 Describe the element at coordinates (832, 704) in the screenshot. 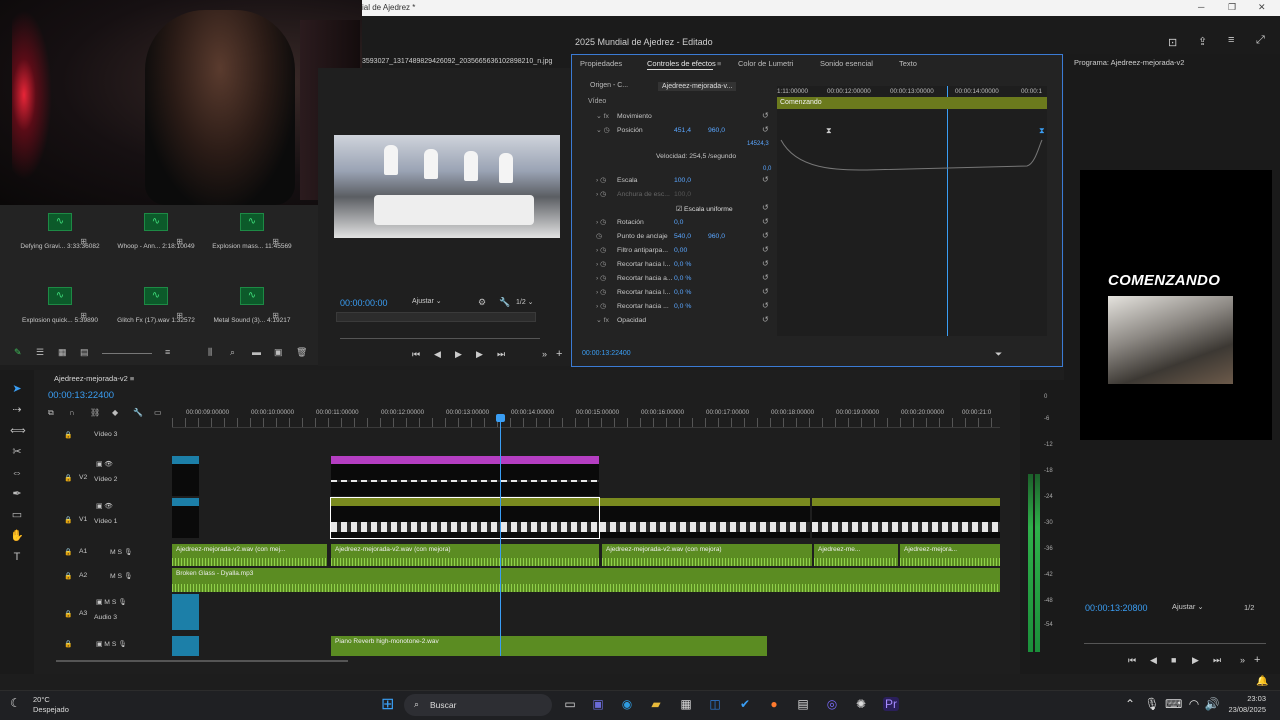

I see `obs-icon: ◎` at that location.